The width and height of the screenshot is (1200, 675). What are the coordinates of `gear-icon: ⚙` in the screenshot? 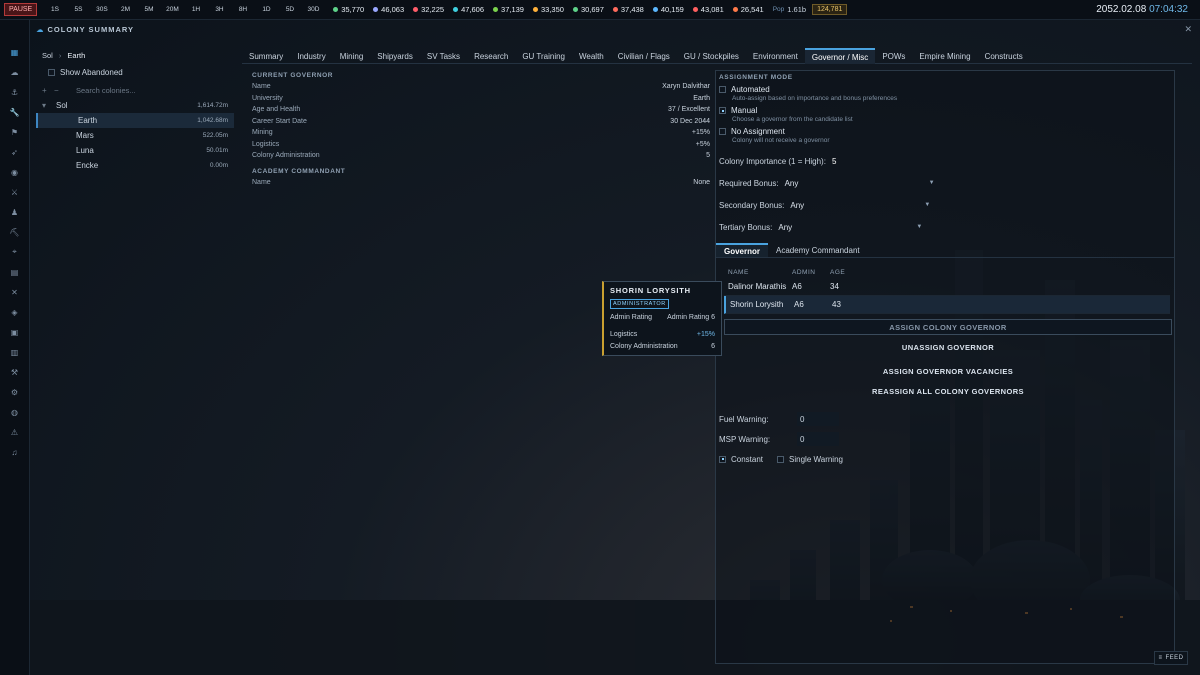 It's located at (14, 392).